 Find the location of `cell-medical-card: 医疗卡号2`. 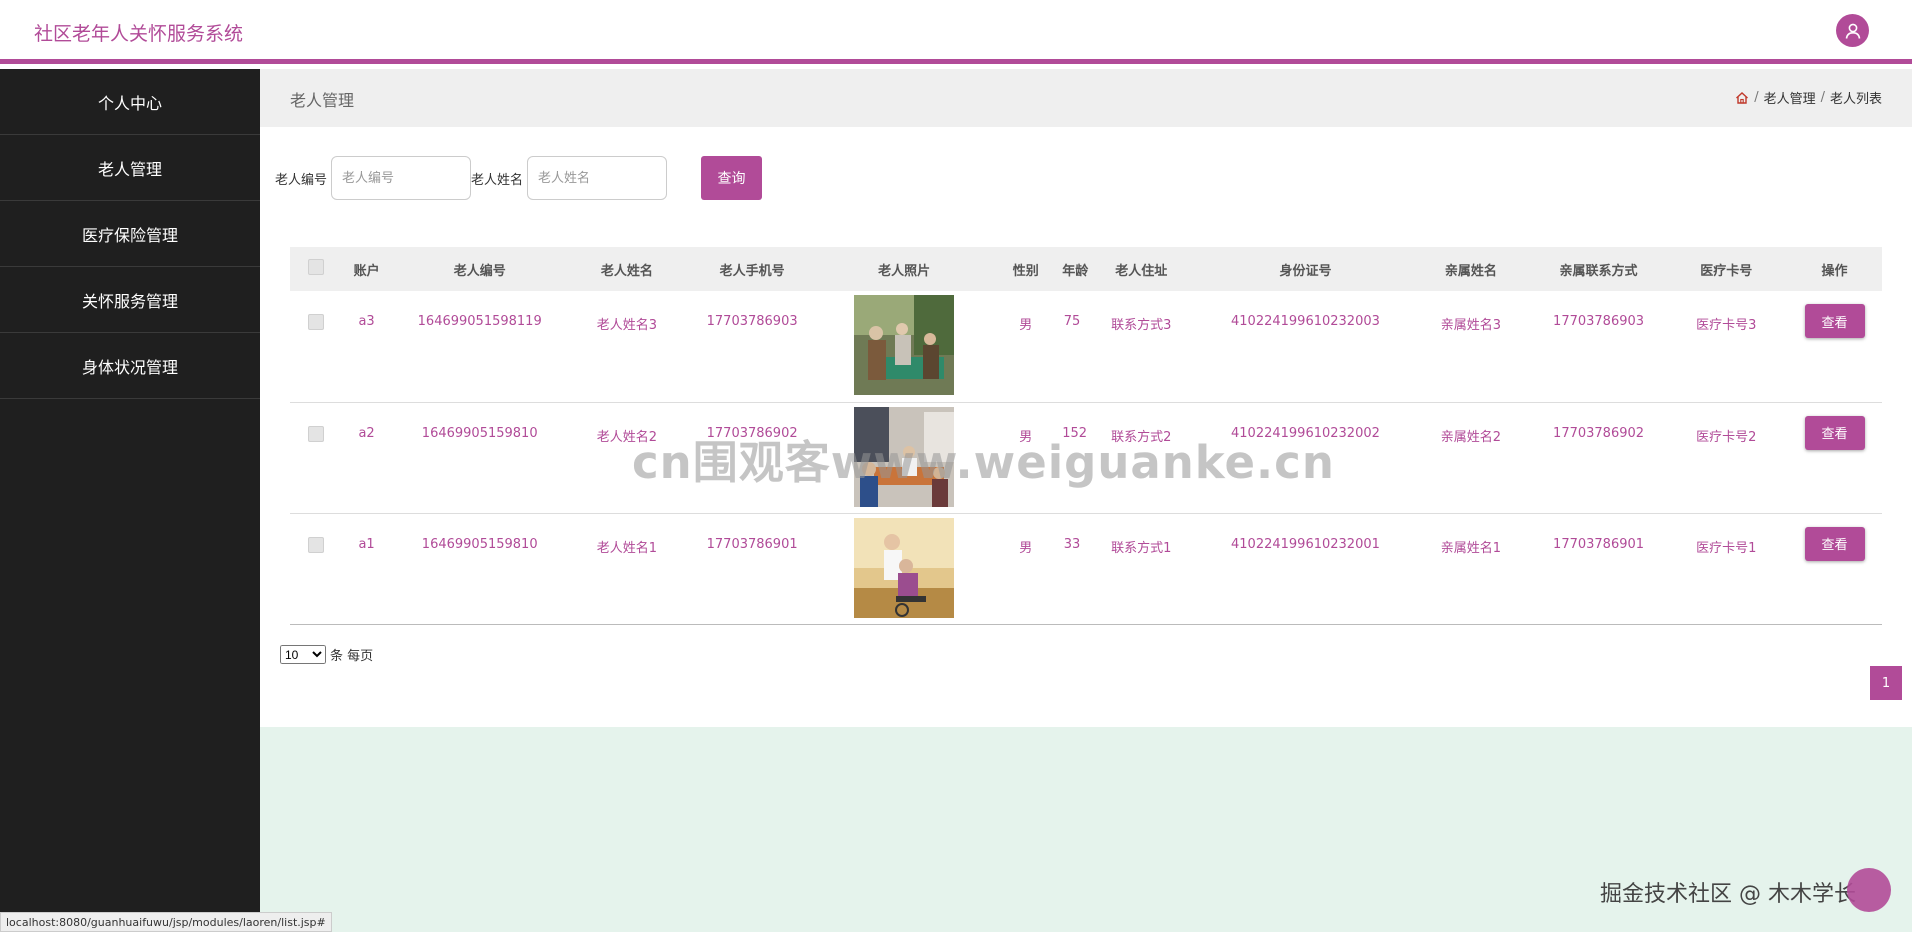

cell-medical-card: 医疗卡号2 is located at coordinates (1726, 437).